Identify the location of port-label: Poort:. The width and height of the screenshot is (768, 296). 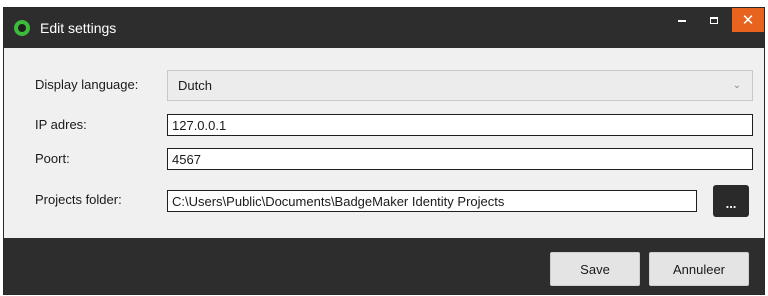
(52, 158).